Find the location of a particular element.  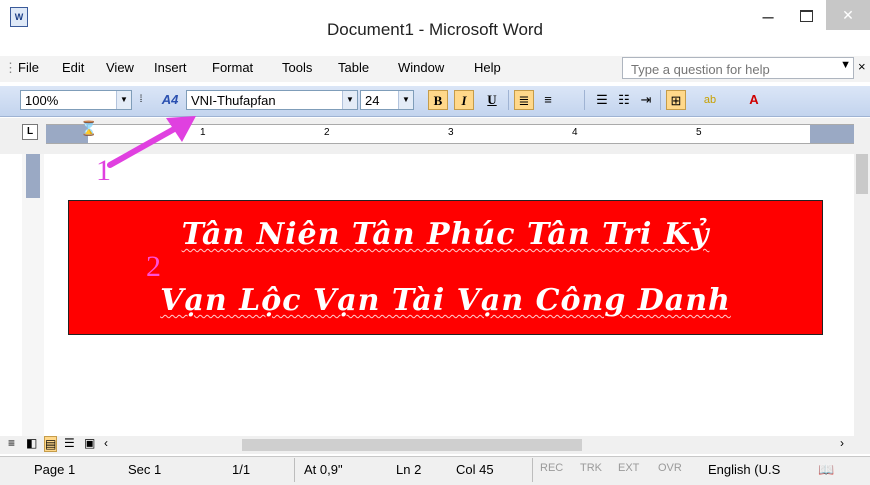

menu-edit: Edit is located at coordinates (73, 67).